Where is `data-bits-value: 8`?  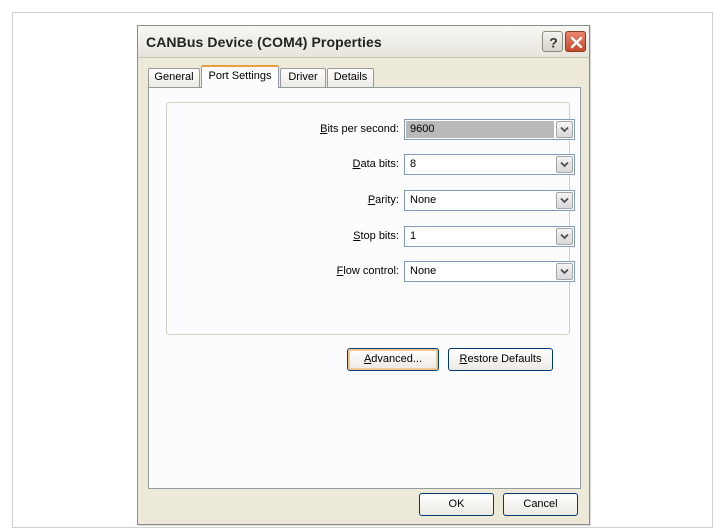 data-bits-value: 8 is located at coordinates (413, 164).